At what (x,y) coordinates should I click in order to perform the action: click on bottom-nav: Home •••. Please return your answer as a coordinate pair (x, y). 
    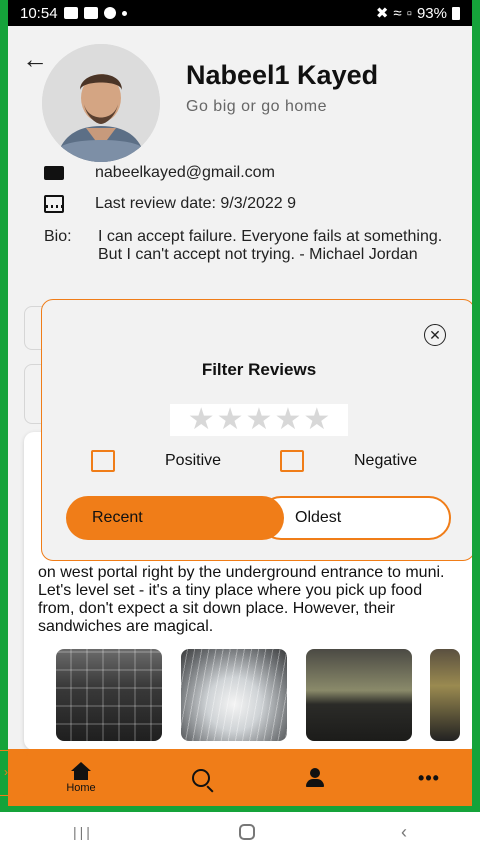
    Looking at the image, I should click on (240, 777).